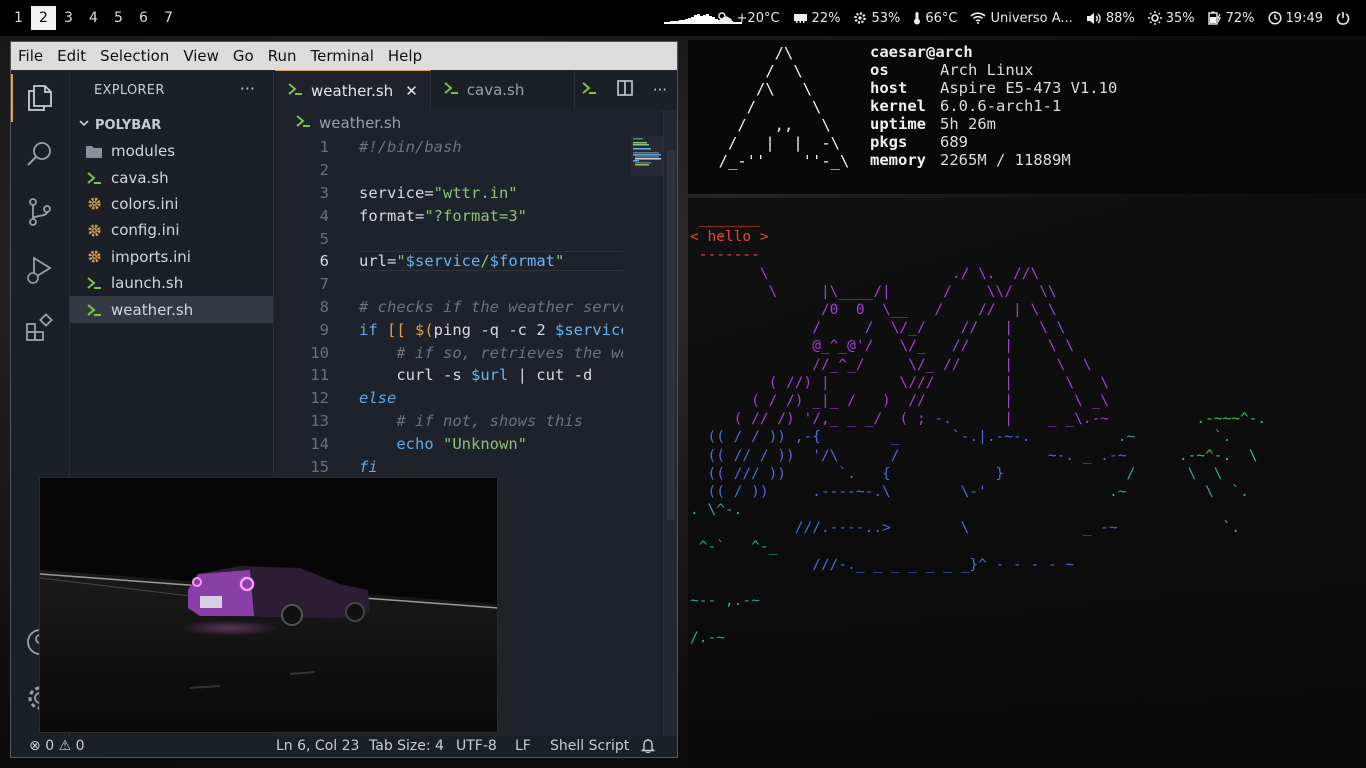  I want to click on editor-scrollbar, so click(670, 423).